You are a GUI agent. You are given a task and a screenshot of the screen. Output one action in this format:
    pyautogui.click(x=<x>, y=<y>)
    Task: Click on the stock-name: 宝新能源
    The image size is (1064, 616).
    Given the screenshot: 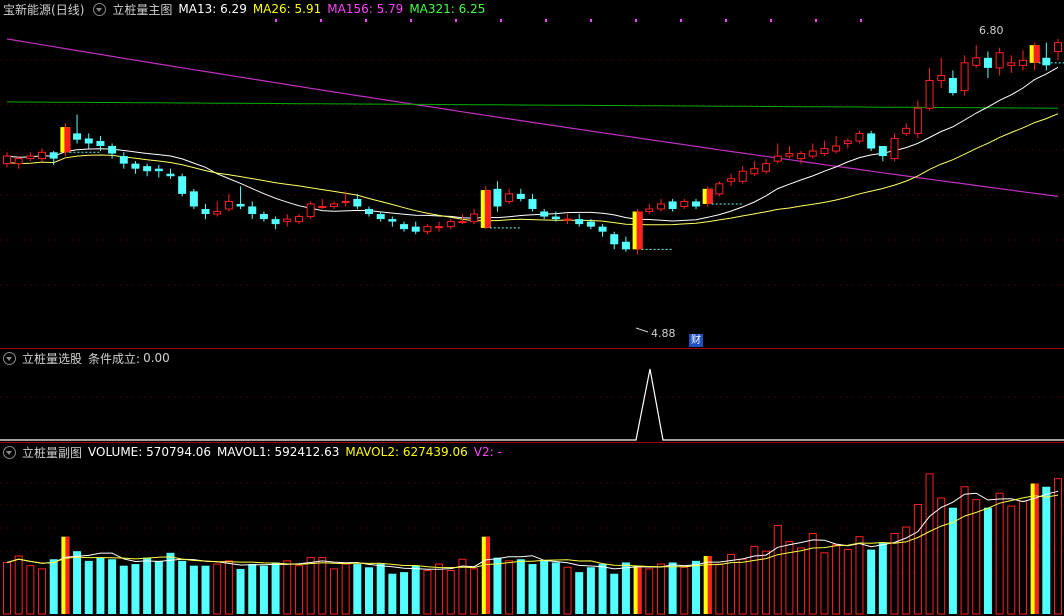 What is the action you would take?
    pyautogui.click(x=27, y=9)
    